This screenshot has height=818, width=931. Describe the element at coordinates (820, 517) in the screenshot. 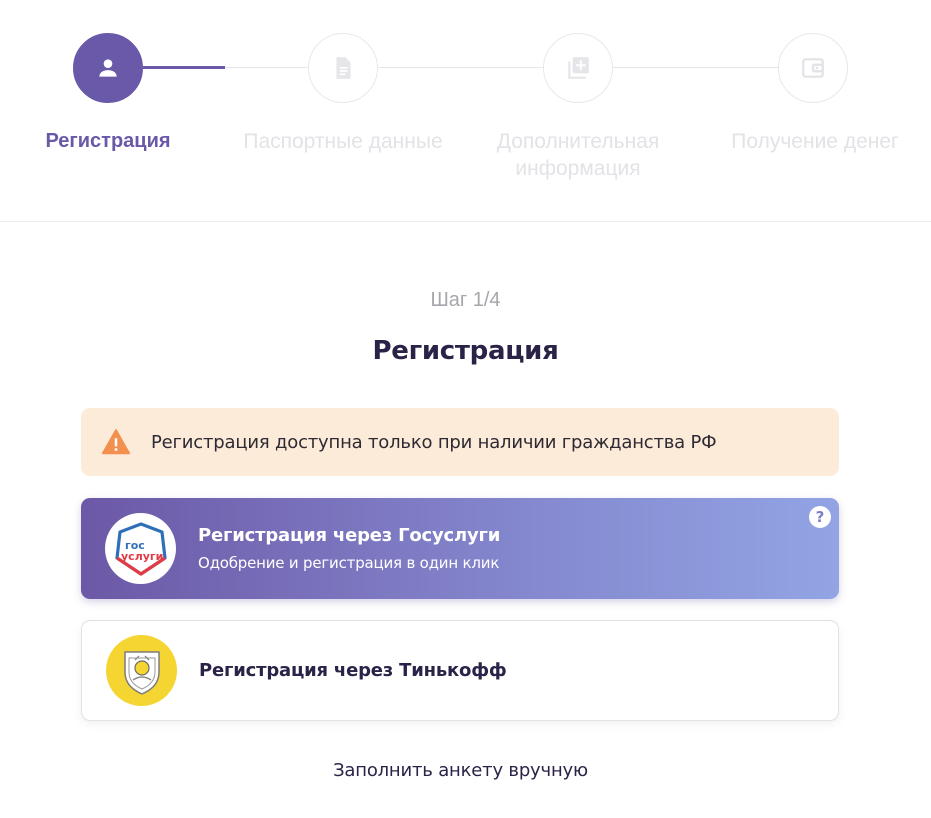

I see `help-icon: ?` at that location.